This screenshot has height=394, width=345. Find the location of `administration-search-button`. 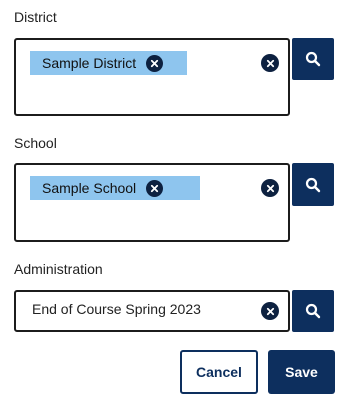

administration-search-button is located at coordinates (313, 311).